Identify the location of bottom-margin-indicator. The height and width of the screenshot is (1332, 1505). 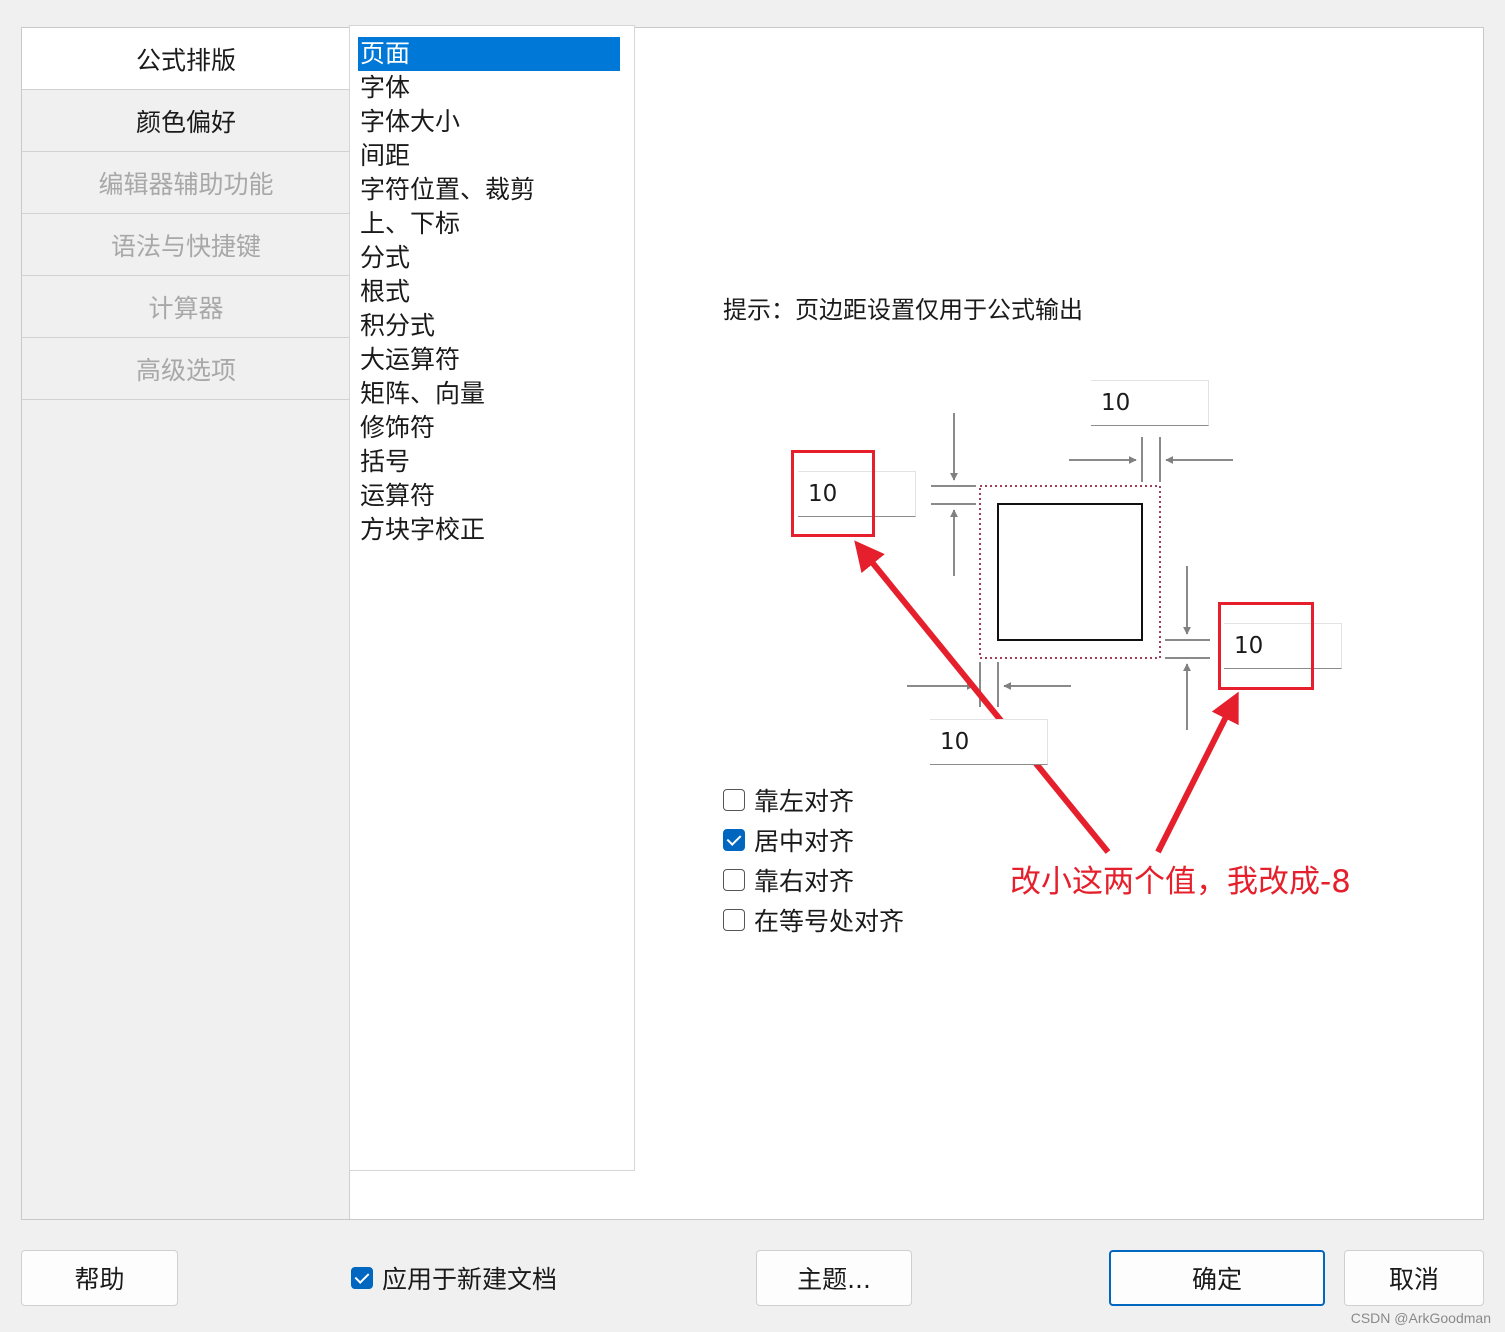
(989, 684).